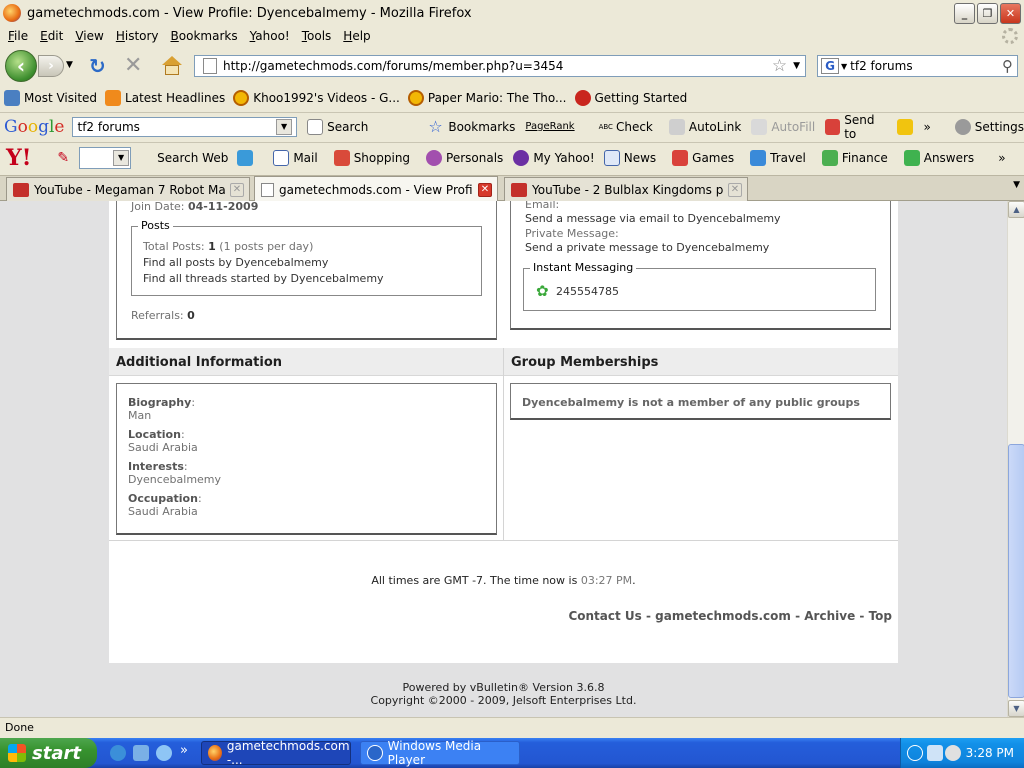 This screenshot has width=1024, height=768. What do you see at coordinates (844, 66) in the screenshot?
I see `engine-dropdown-icon: ▼` at bounding box center [844, 66].